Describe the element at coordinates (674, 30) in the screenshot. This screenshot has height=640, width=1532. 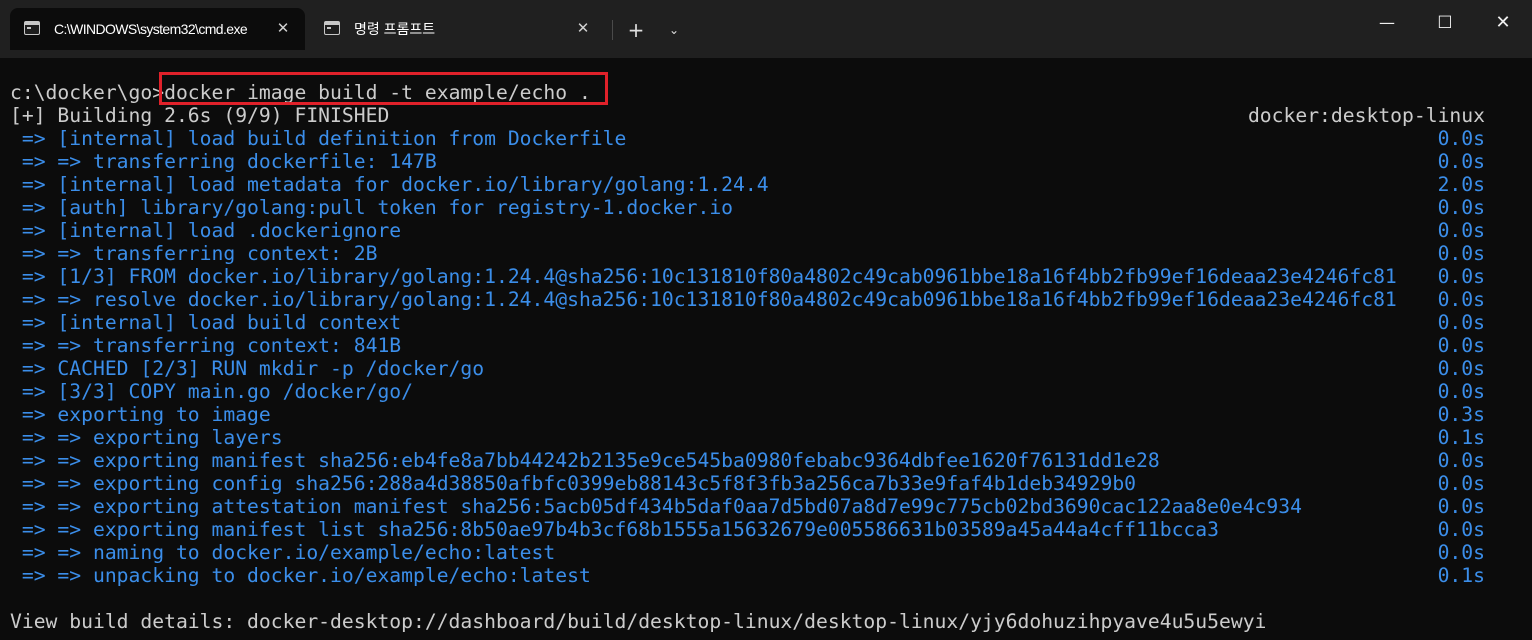
I see `chevron-down-icon: ⌄` at that location.